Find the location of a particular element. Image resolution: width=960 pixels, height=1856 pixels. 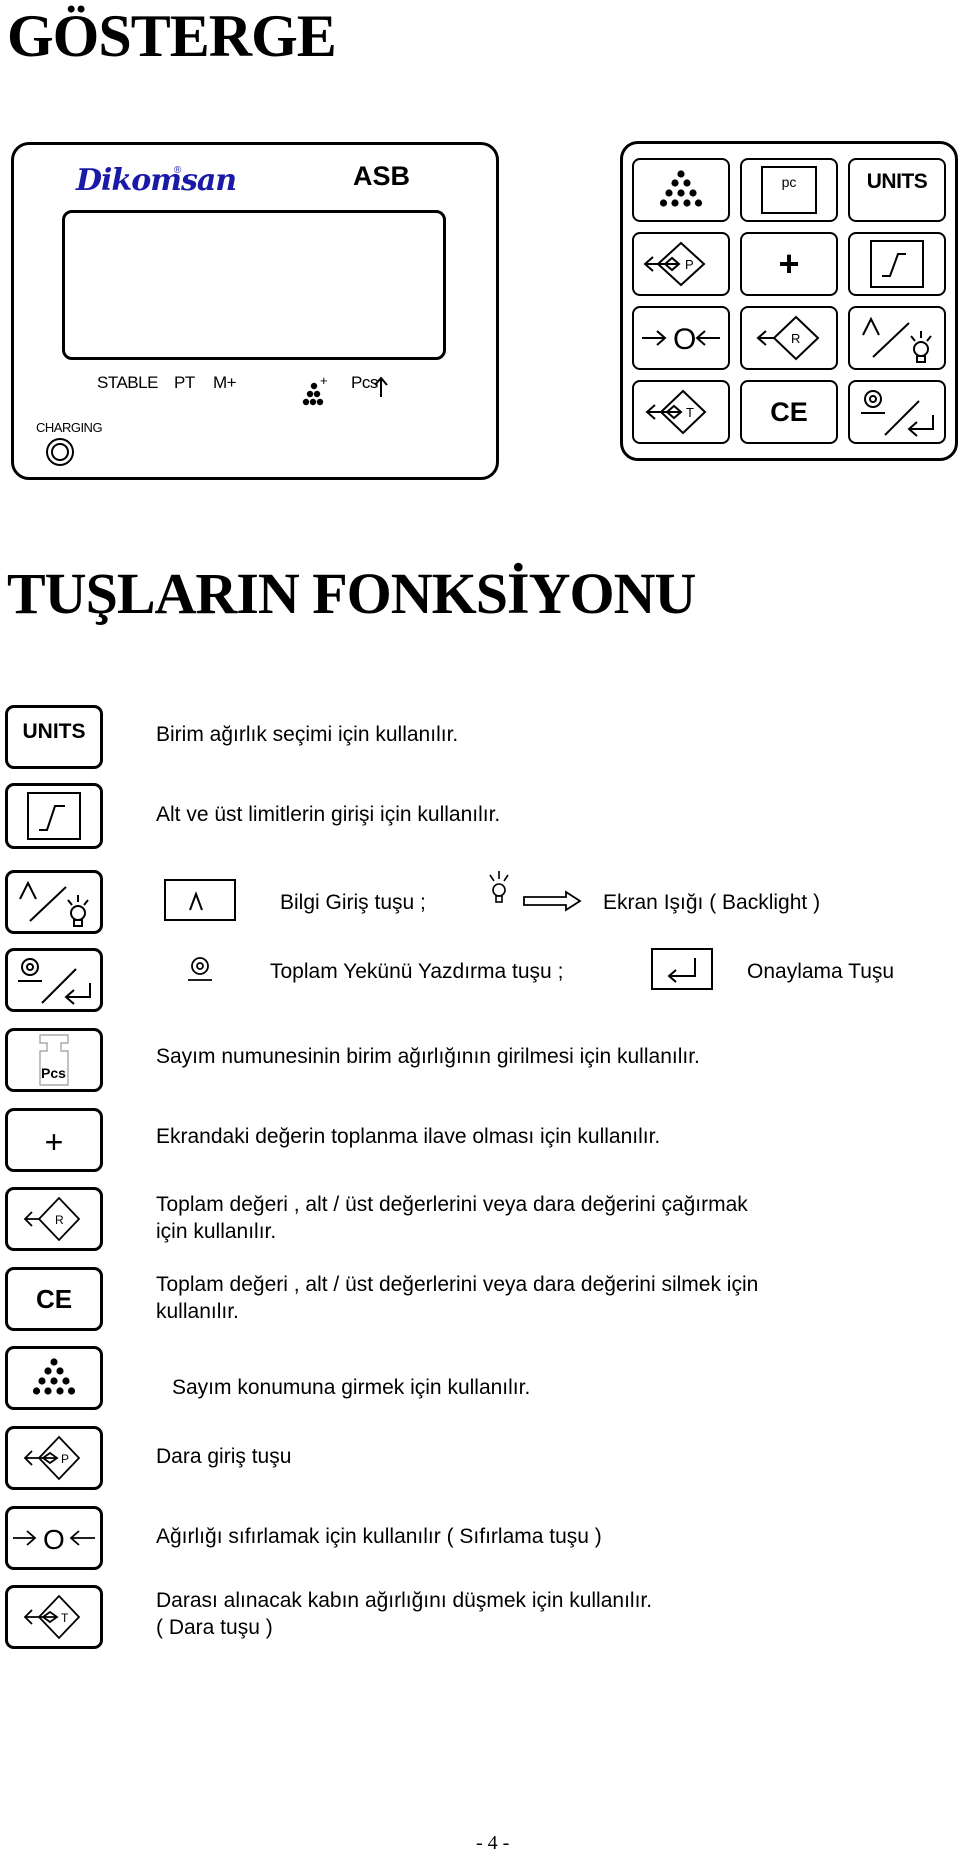

registered-mark: ® is located at coordinates (178, 170).